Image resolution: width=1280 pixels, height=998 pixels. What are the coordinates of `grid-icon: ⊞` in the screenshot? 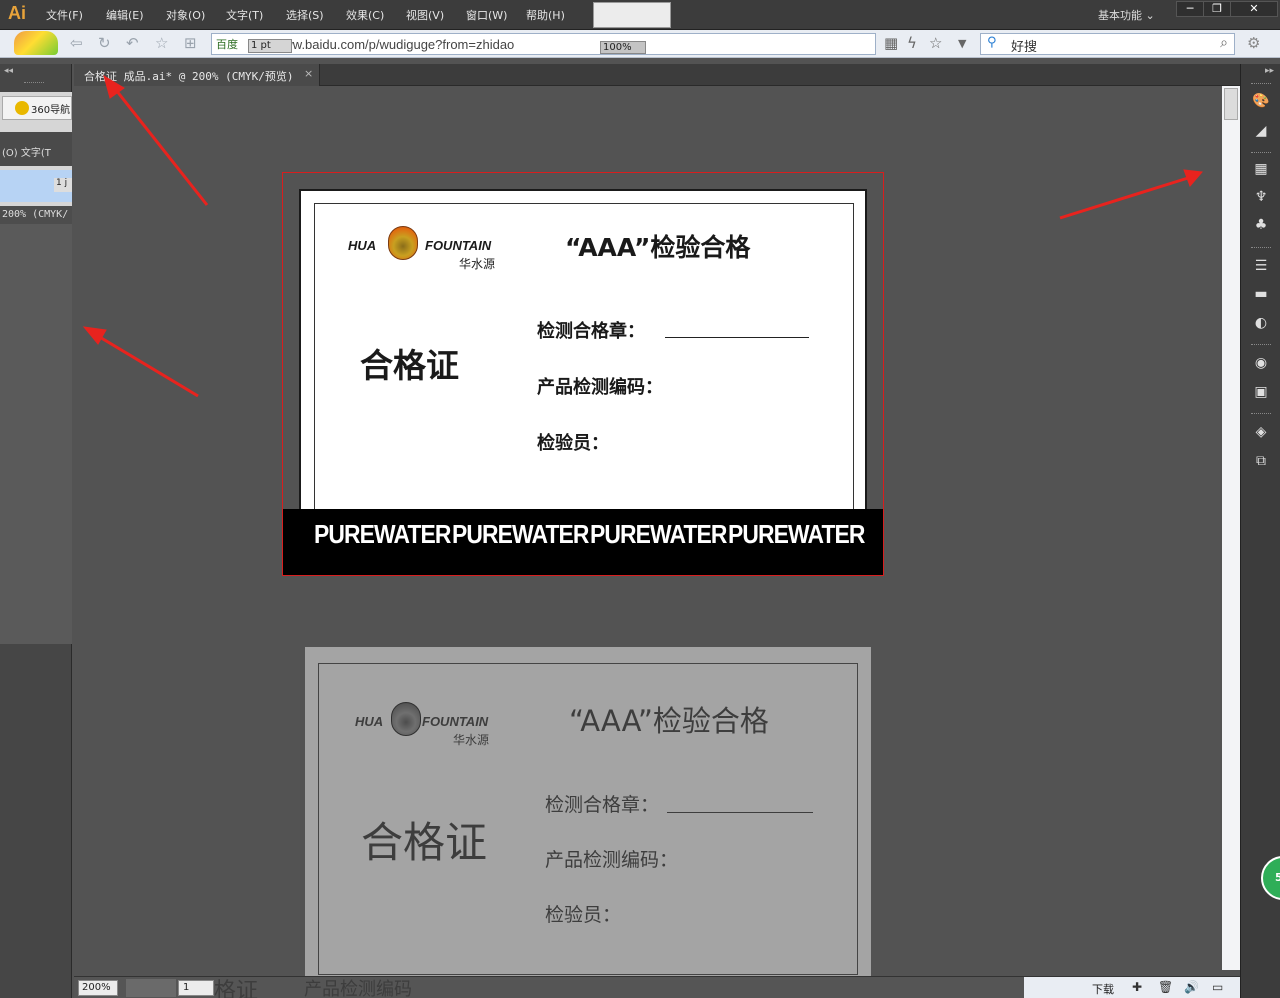 It's located at (190, 43).